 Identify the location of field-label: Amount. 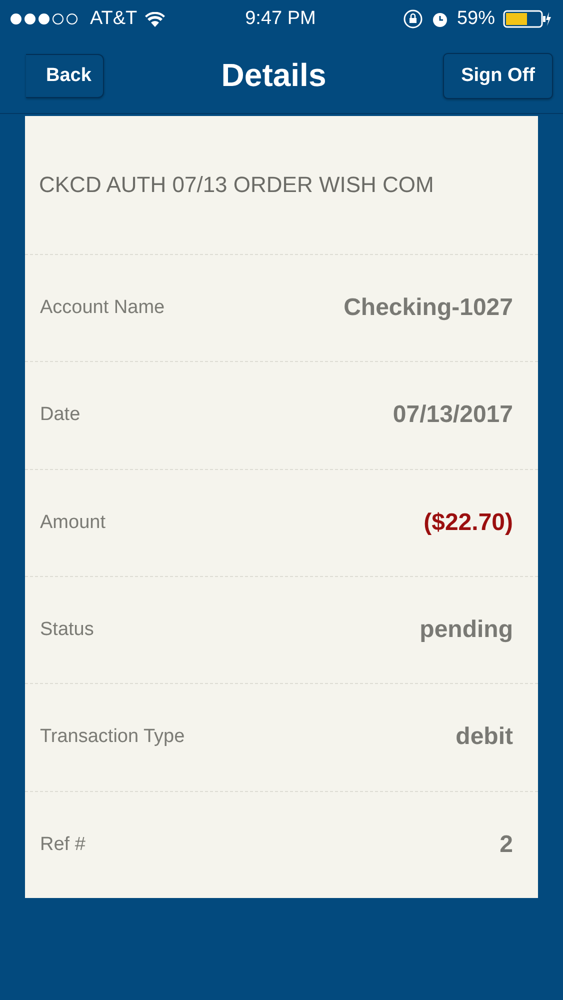
(73, 523).